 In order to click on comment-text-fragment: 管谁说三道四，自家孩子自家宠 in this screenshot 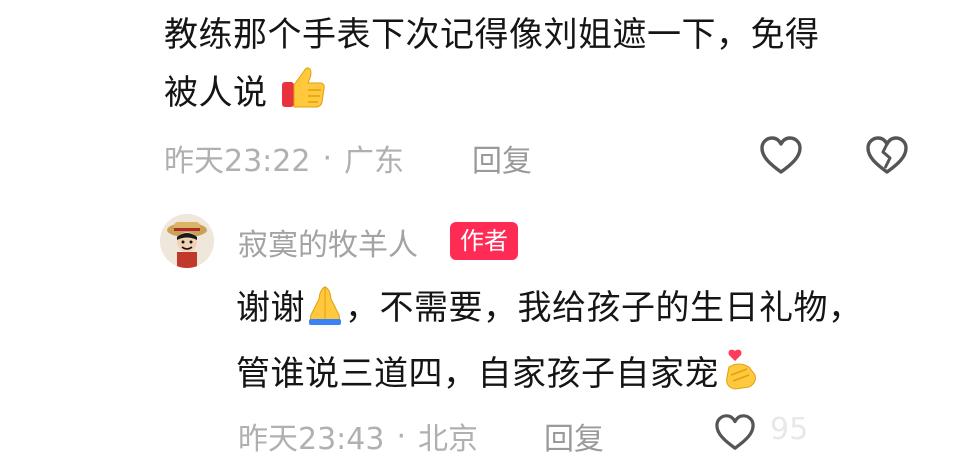, I will do `click(477, 374)`.